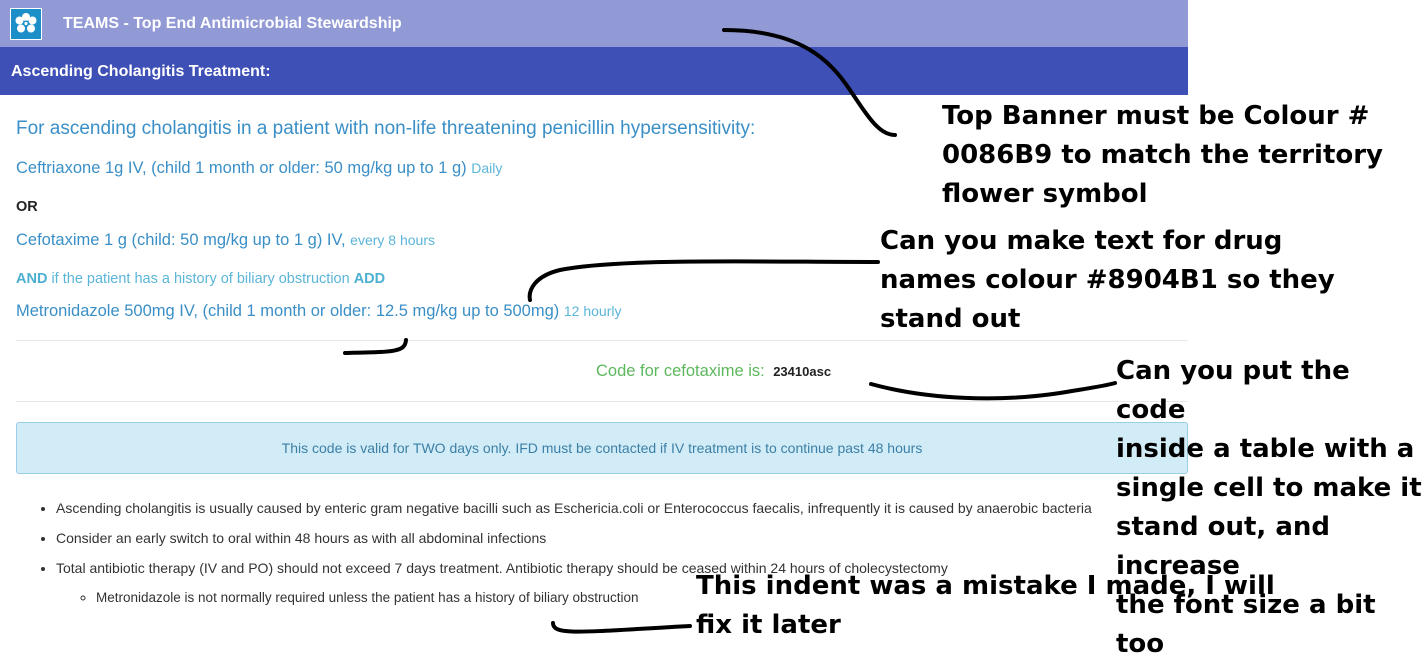  I want to click on annotation-line: 0086B9 to match the territory, so click(1163, 155).